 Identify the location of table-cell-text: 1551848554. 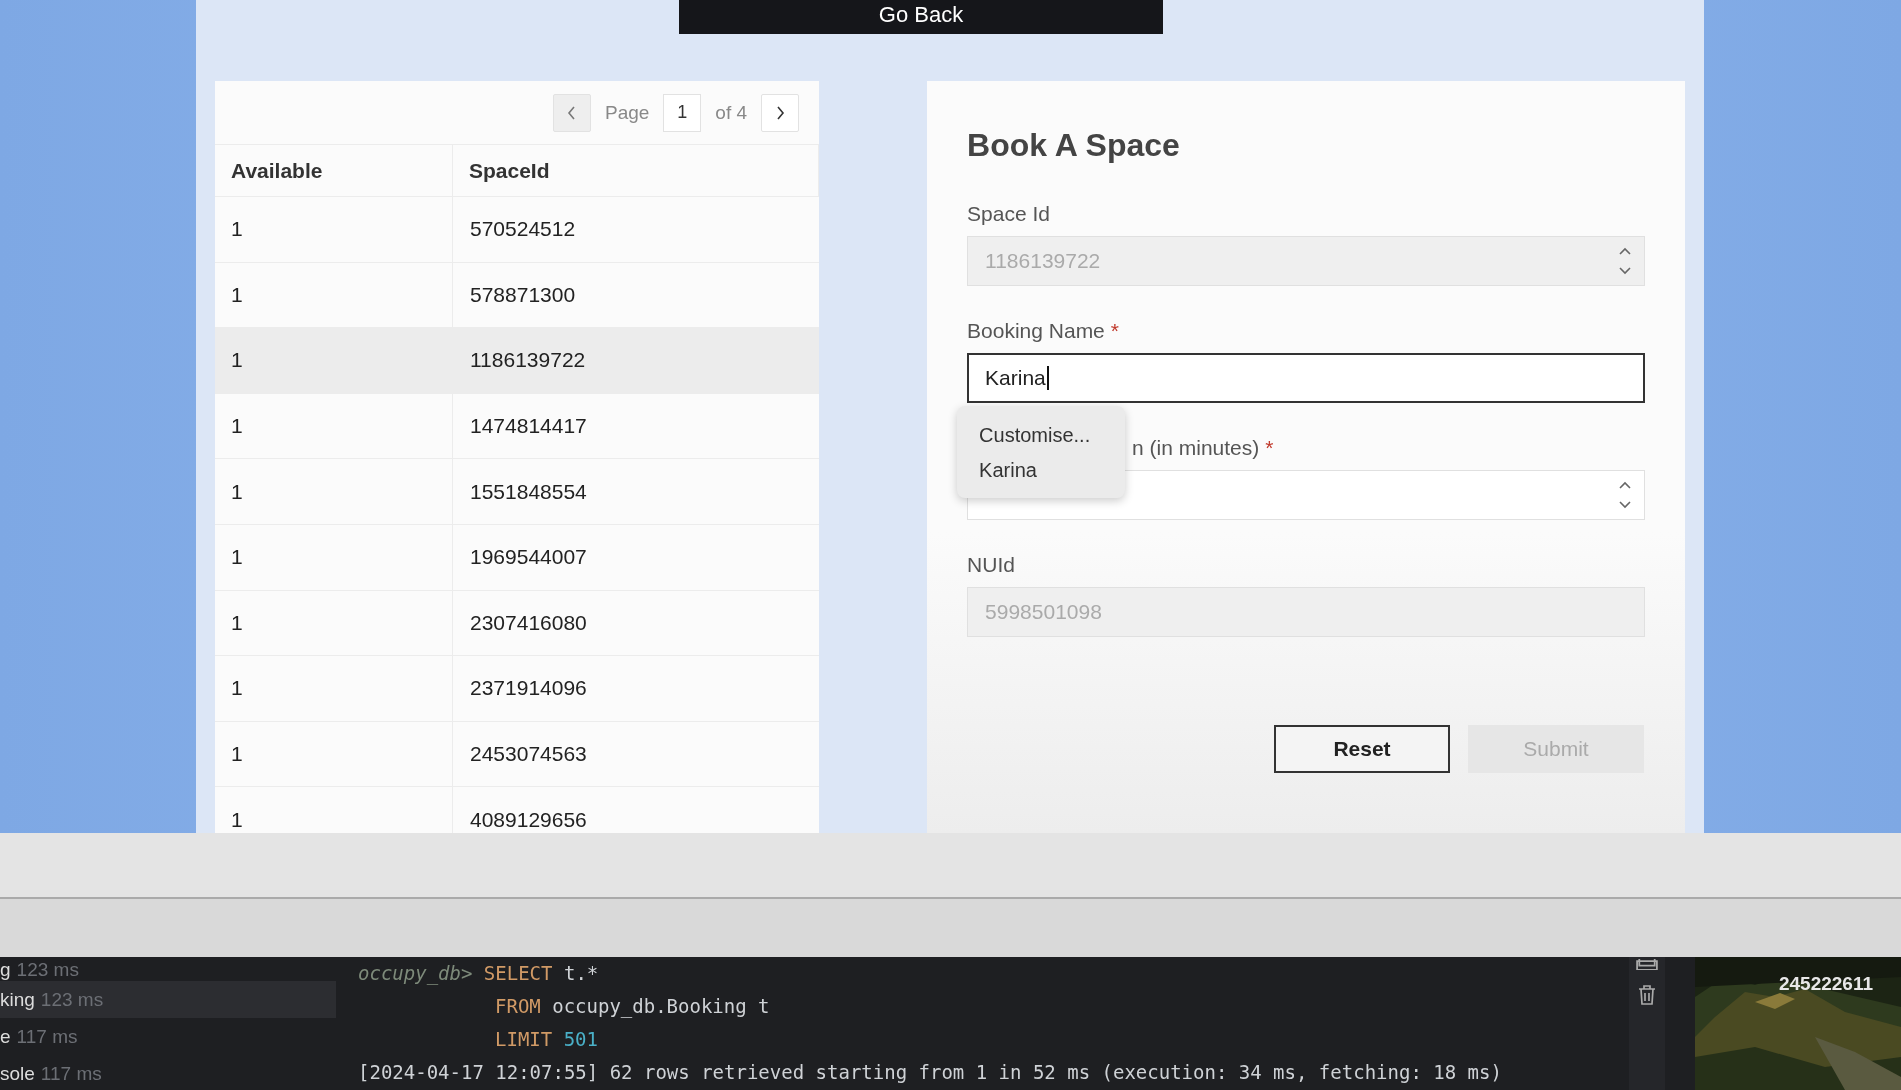
(528, 491).